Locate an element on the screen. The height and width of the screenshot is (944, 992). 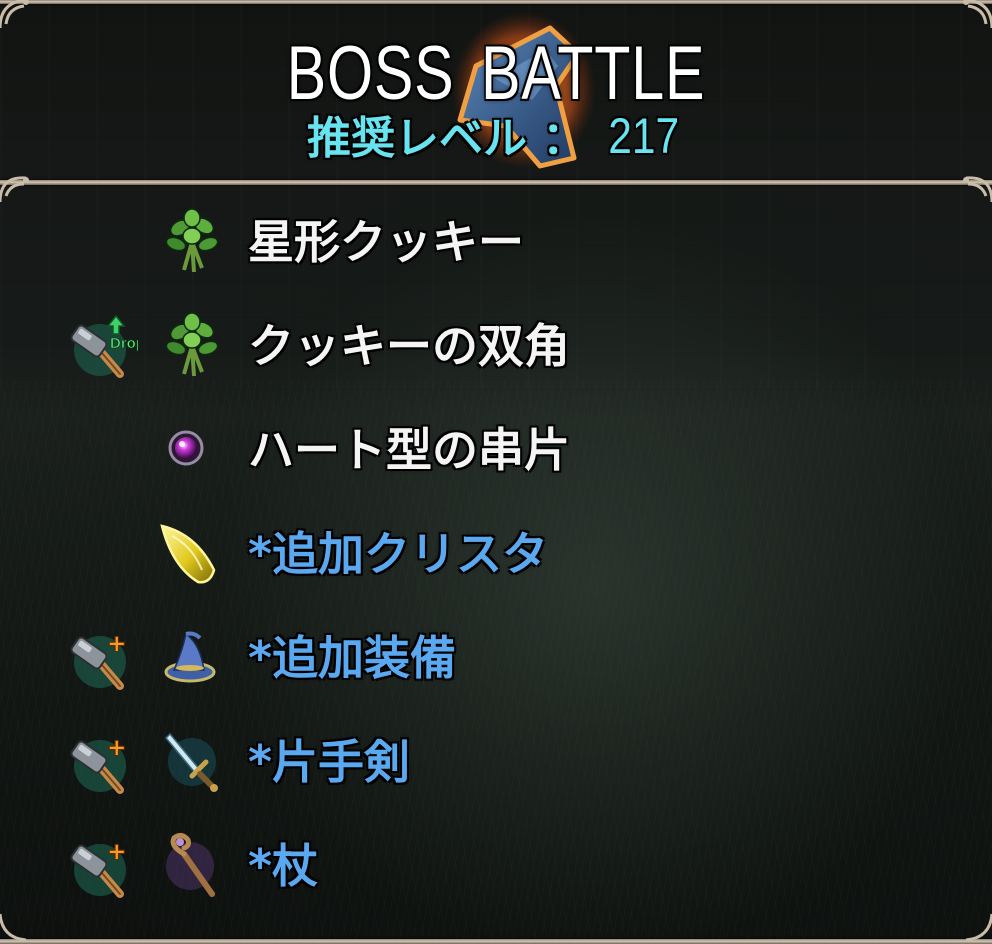
frame-top-border is located at coordinates (496, 2).